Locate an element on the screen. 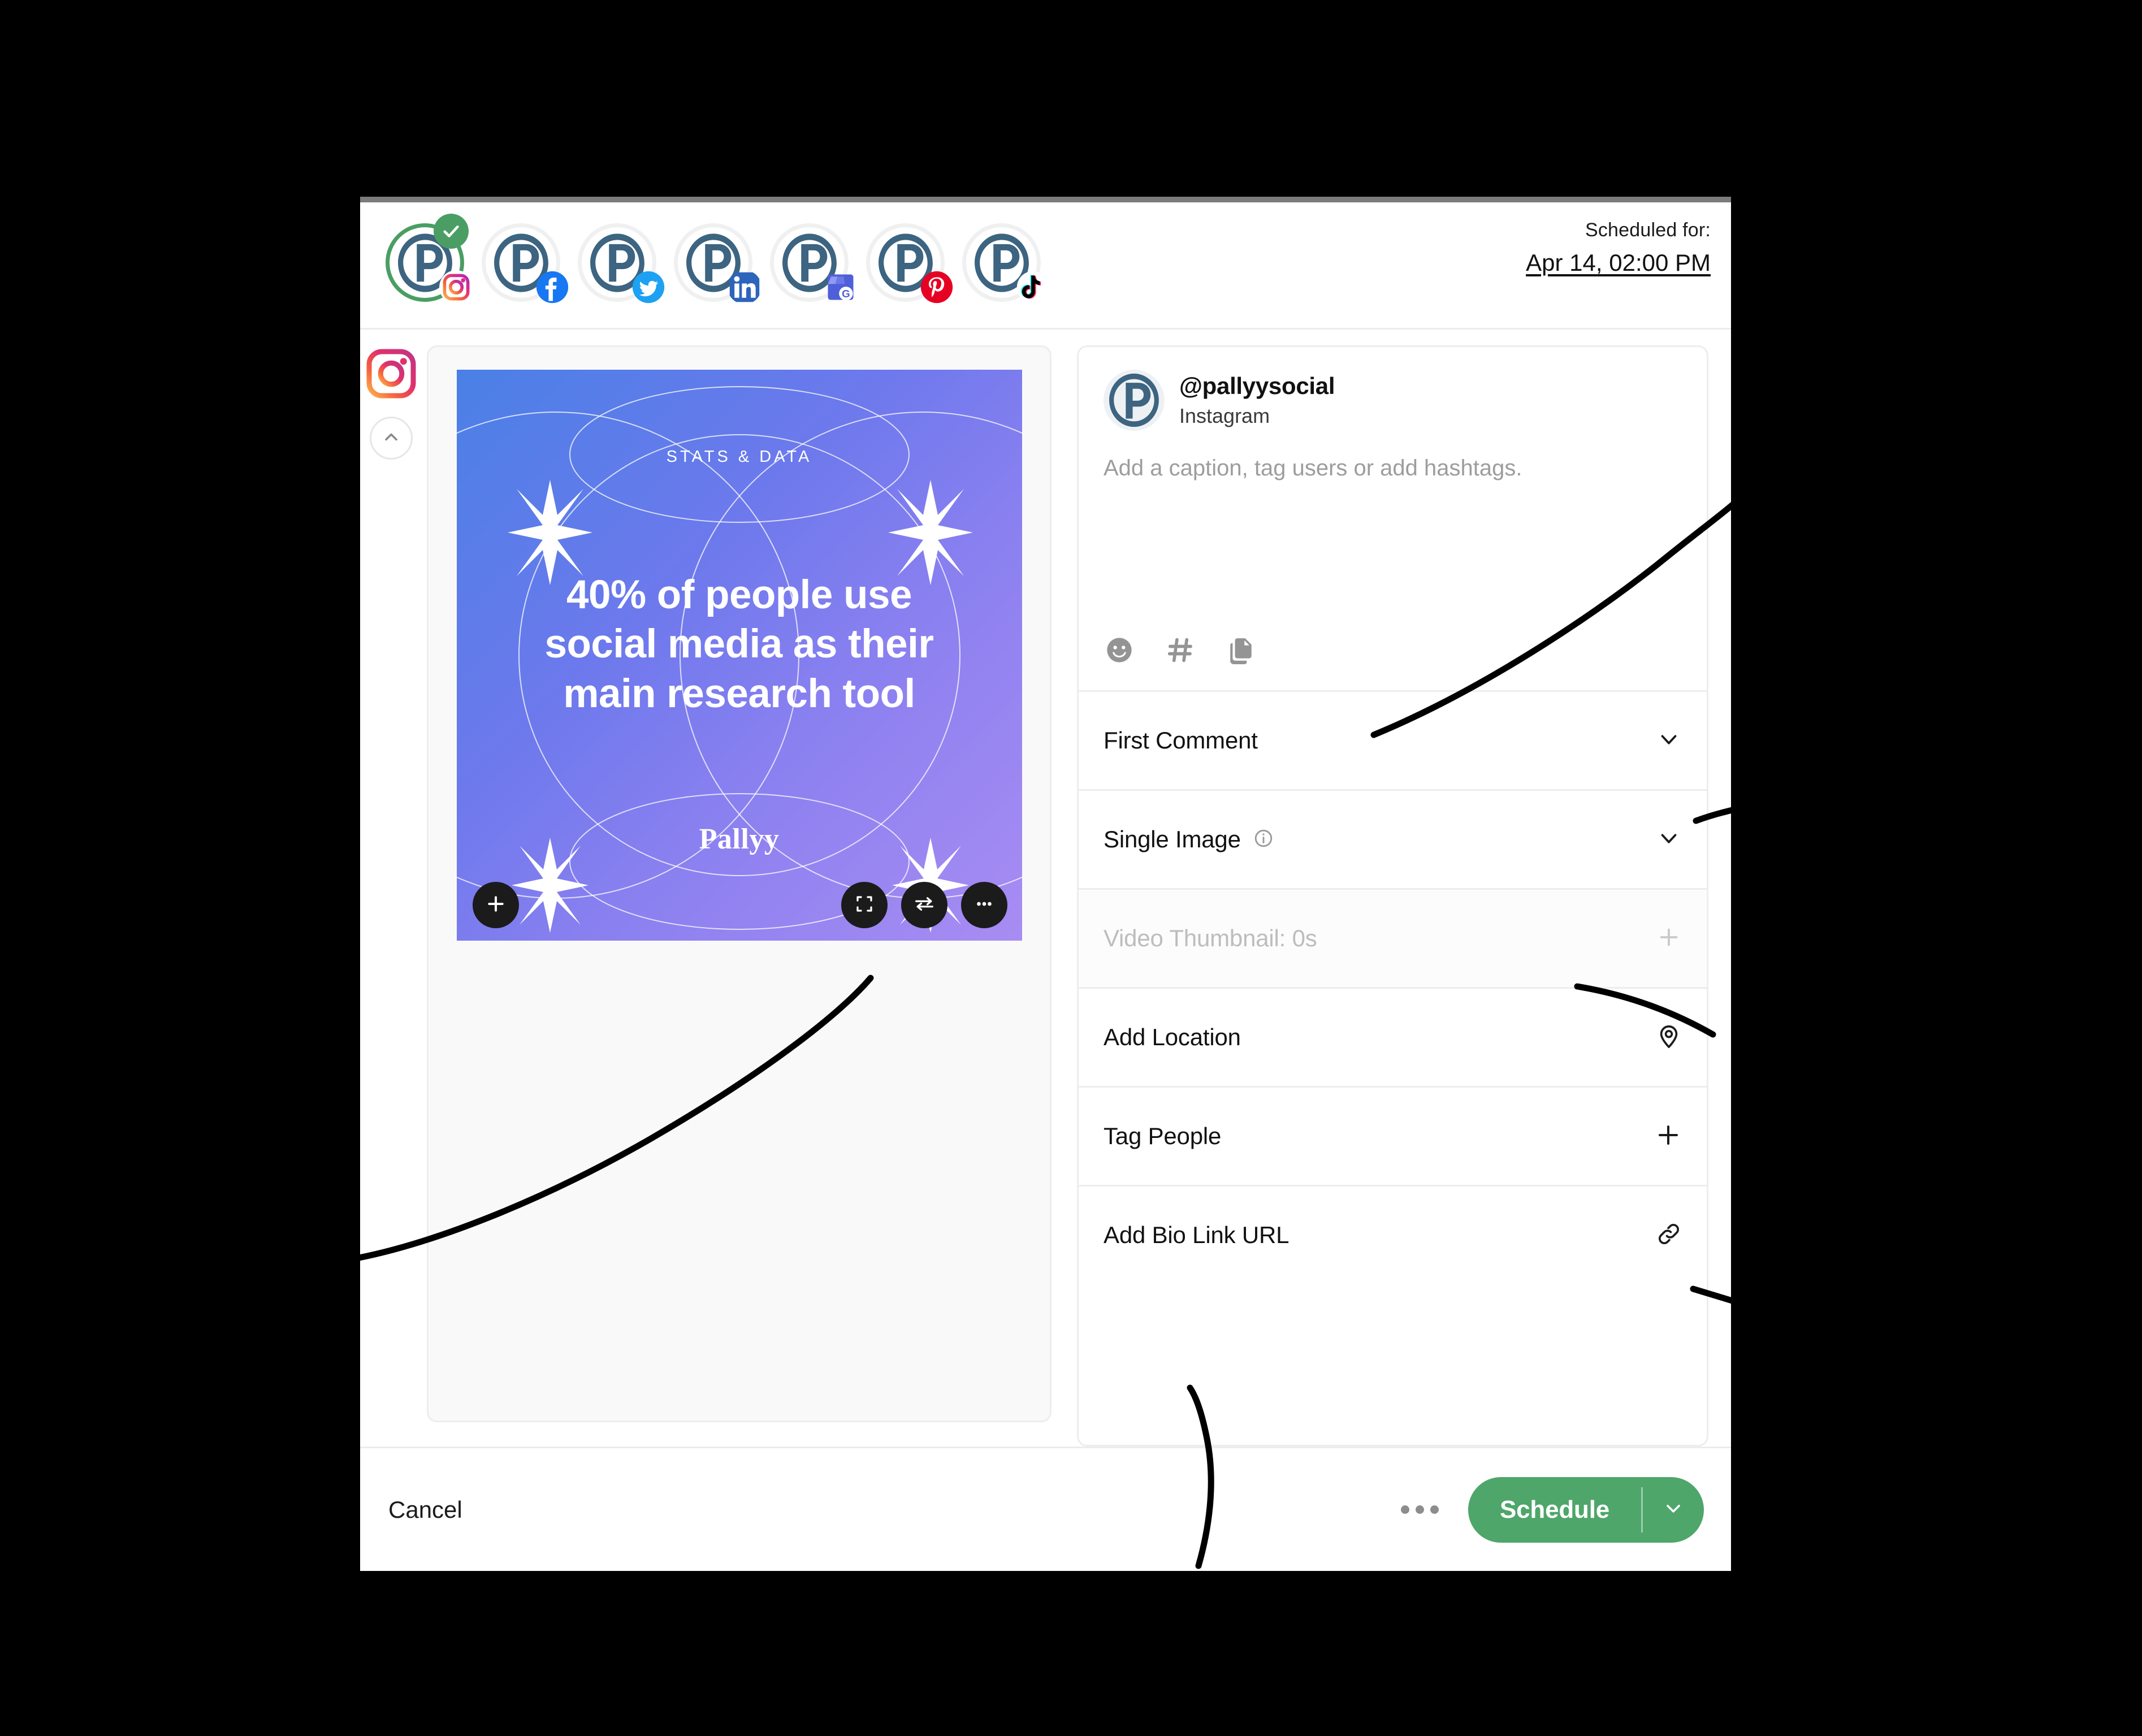 The width and height of the screenshot is (2142, 1736). twitter-icon is located at coordinates (648, 287).